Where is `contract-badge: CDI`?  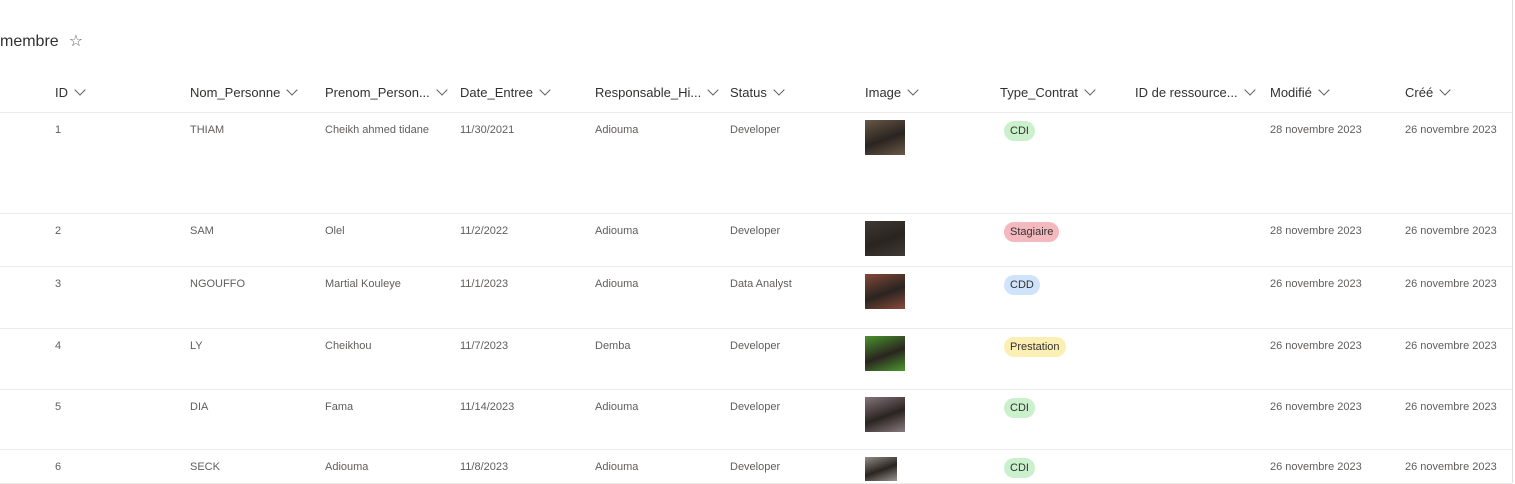
contract-badge: CDI is located at coordinates (1019, 408).